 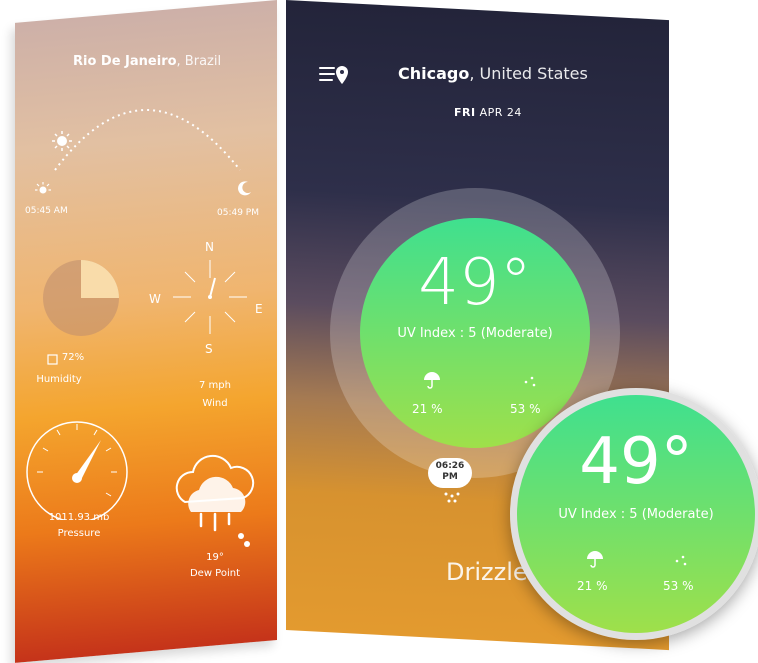 What do you see at coordinates (238, 213) in the screenshot?
I see `sunset-time: 05:49 PM` at bounding box center [238, 213].